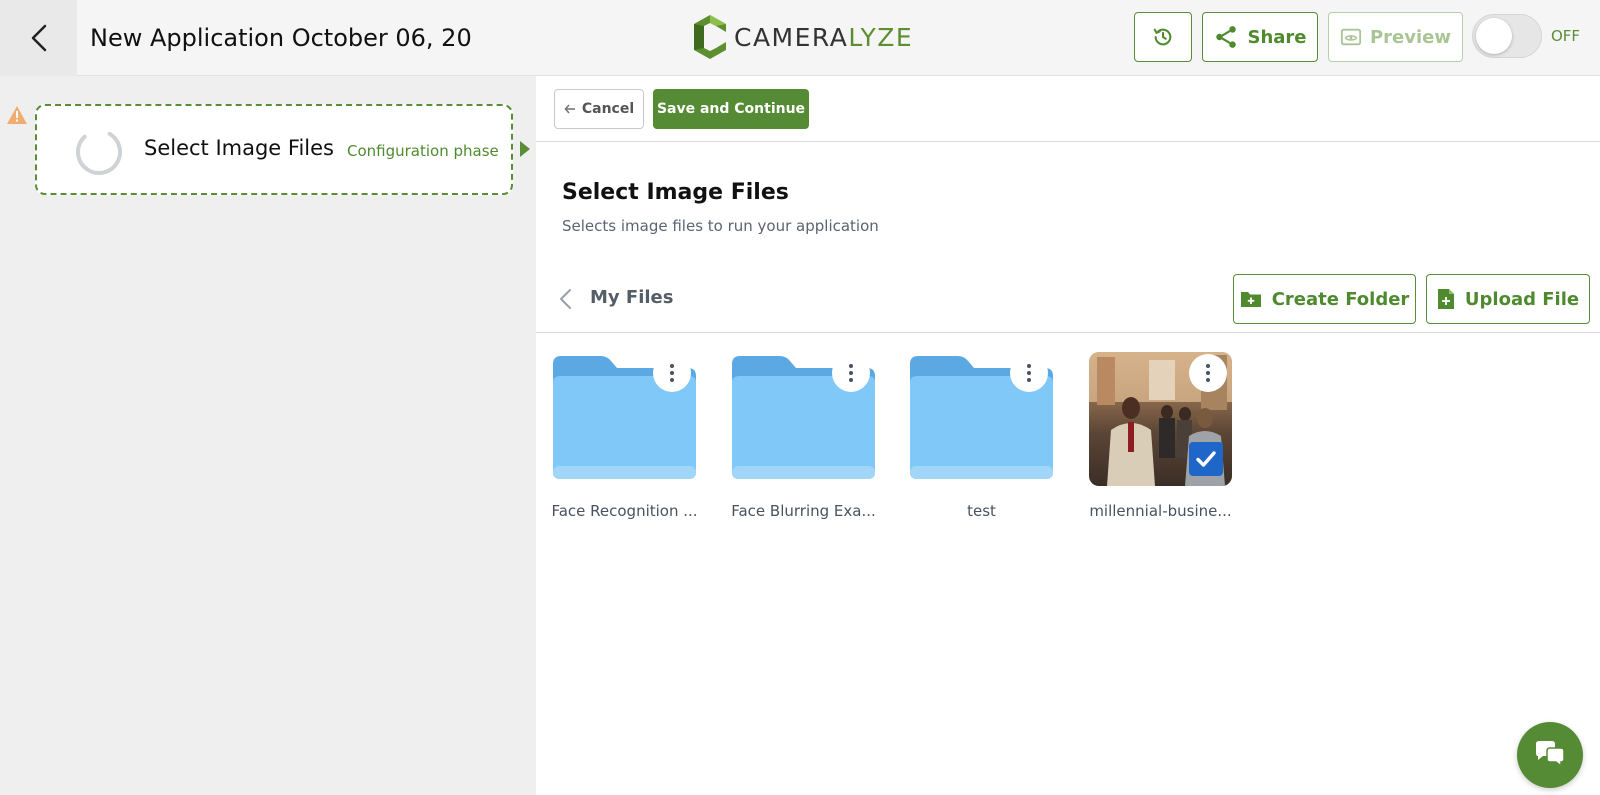  Describe the element at coordinates (423, 151) in the screenshot. I see `step-phase: Configuration phase` at that location.